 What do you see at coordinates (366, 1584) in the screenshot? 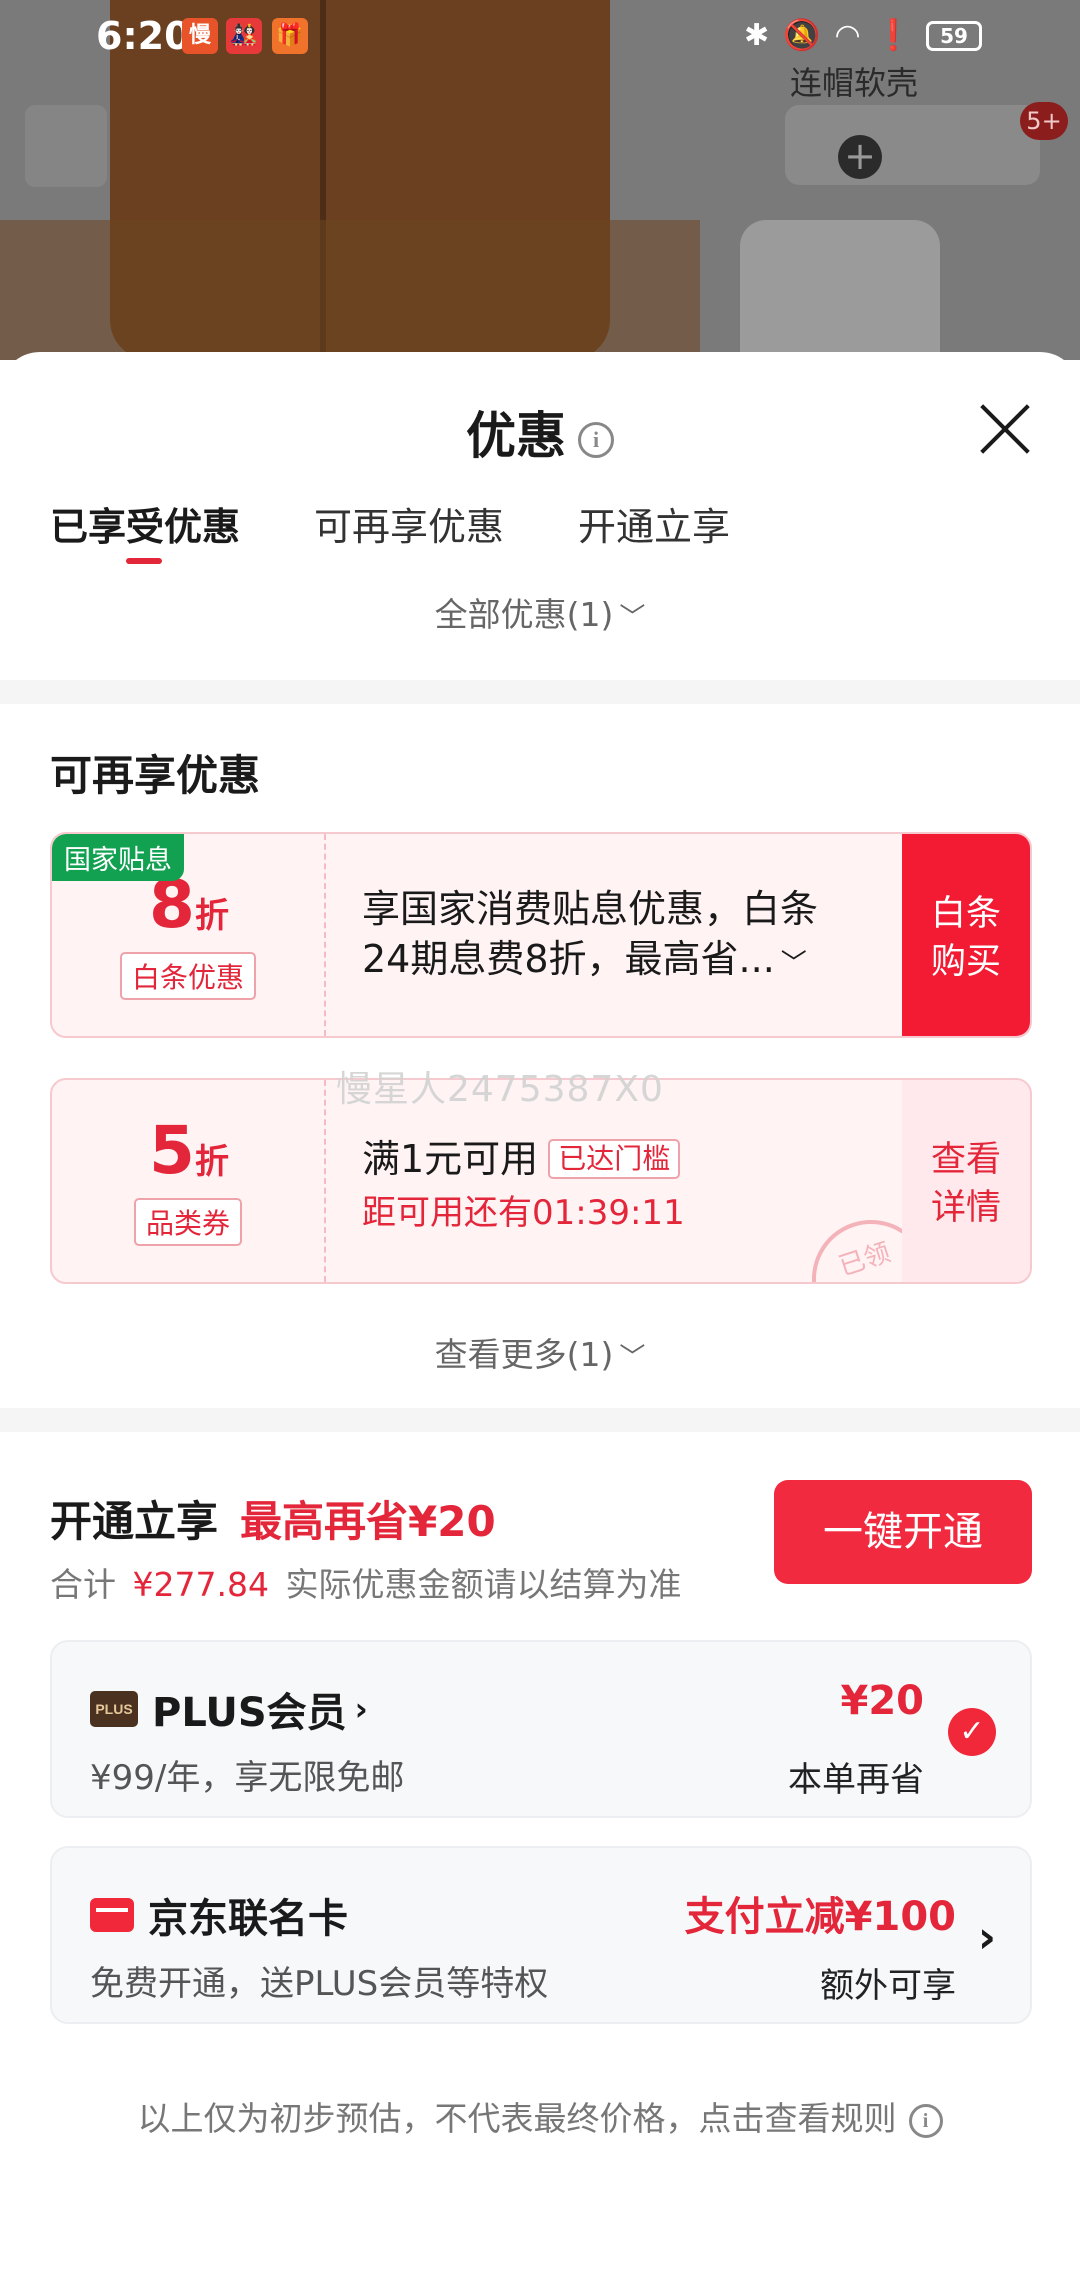
I see `total-line: 合计 ¥277.84 实际优惠金额请以结算为准` at bounding box center [366, 1584].